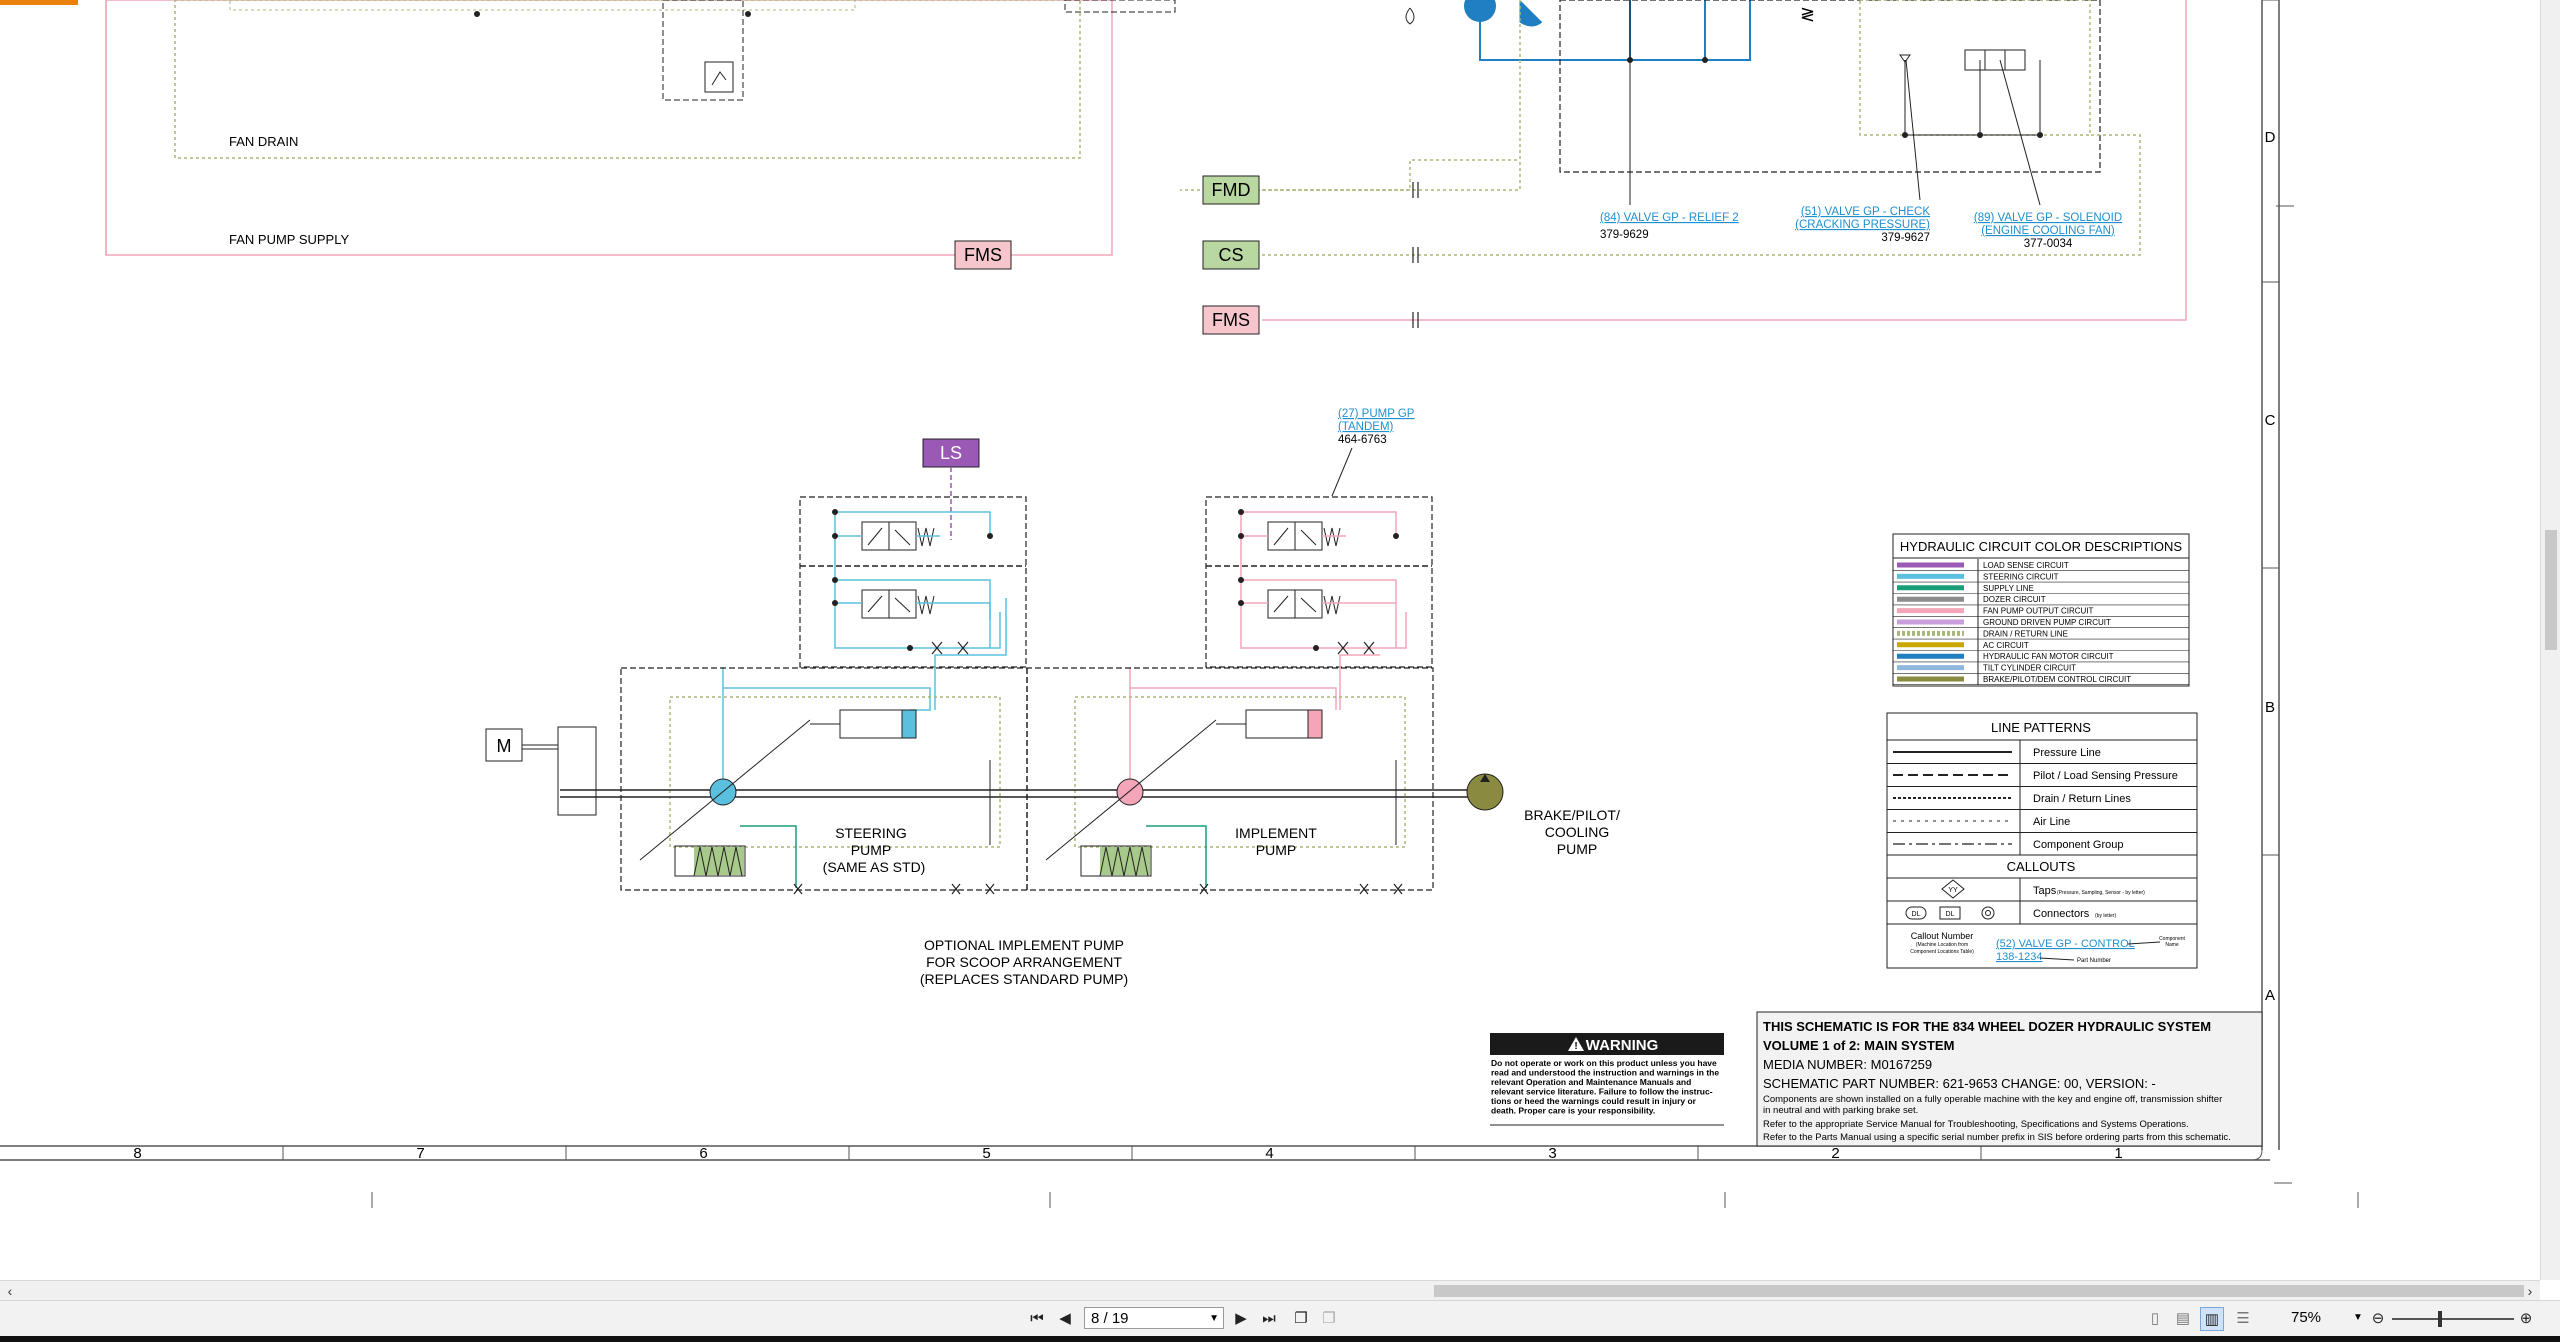 The image size is (2560, 1342). I want to click on grid-column-label: 2, so click(1835, 1153).